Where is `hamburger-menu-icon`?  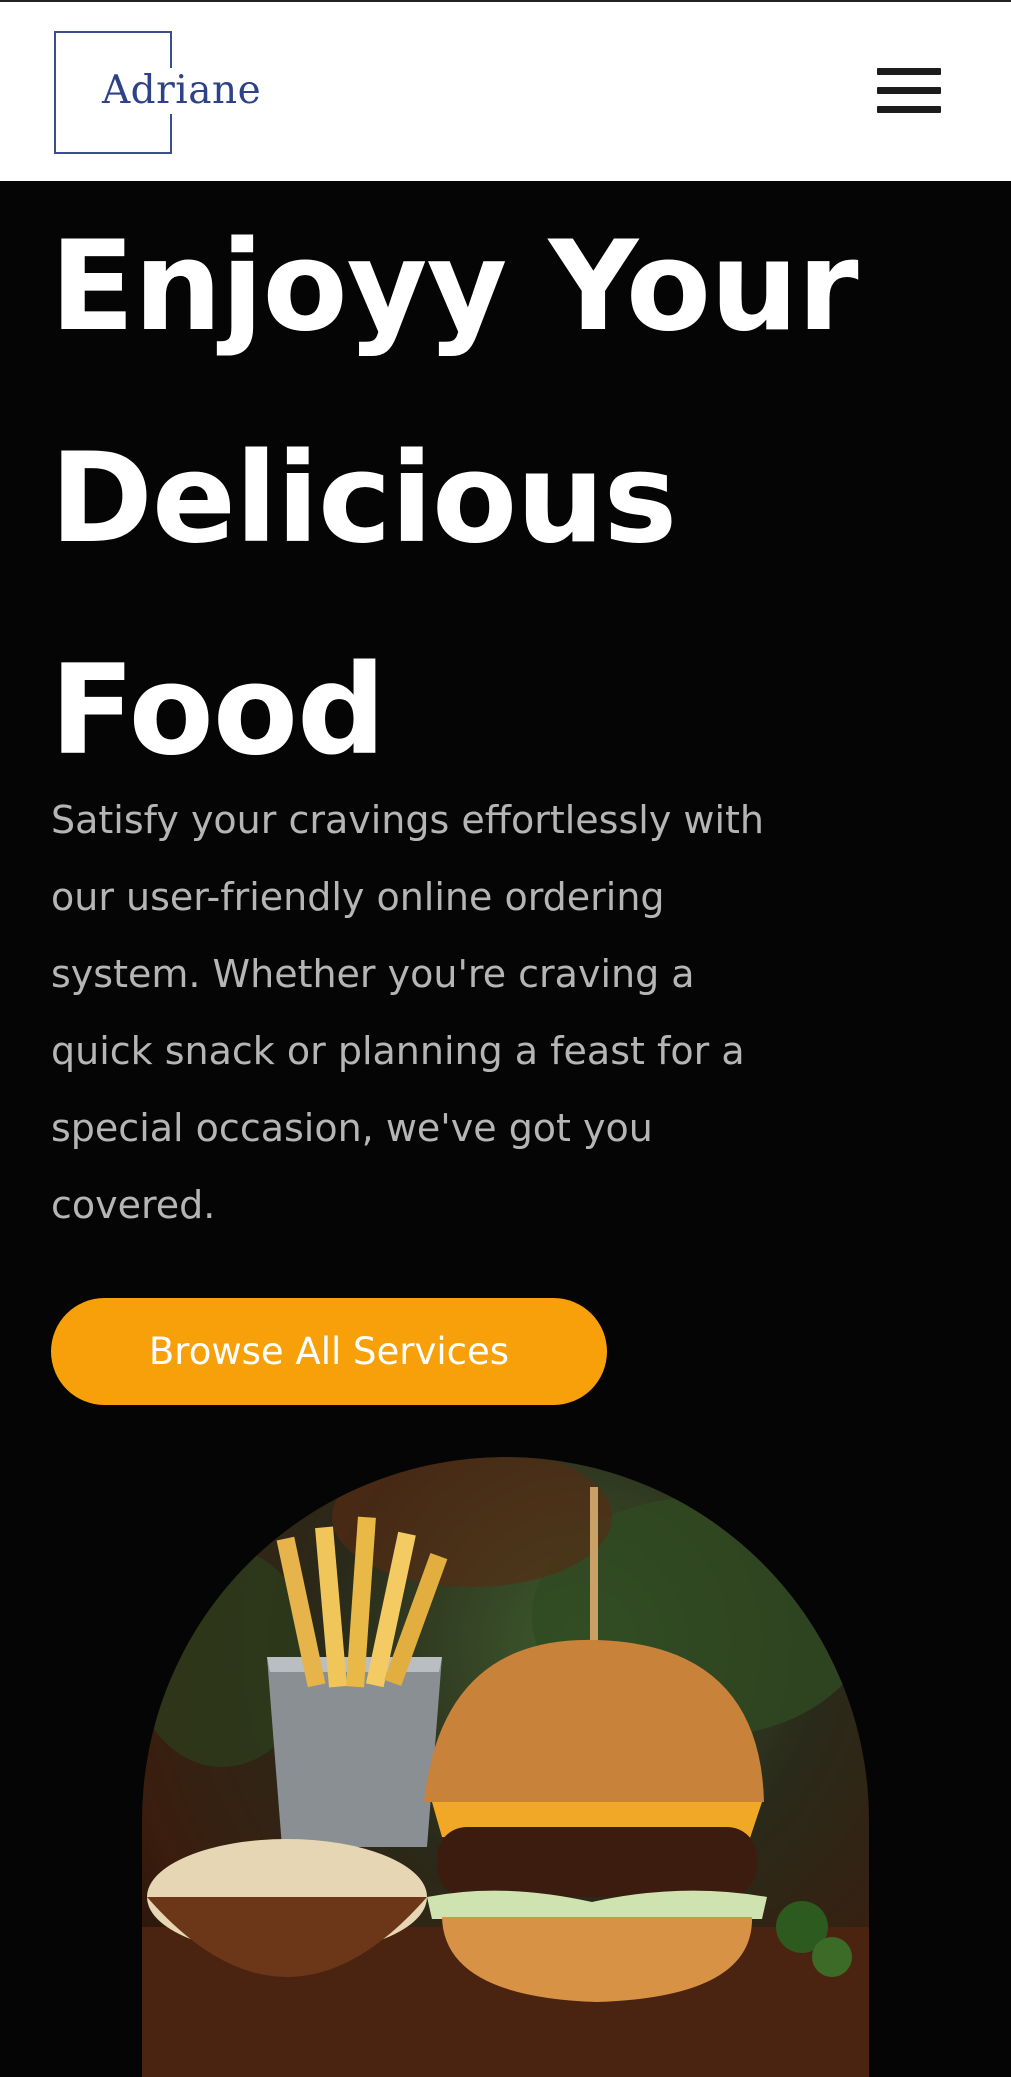
hamburger-menu-icon is located at coordinates (911, 91).